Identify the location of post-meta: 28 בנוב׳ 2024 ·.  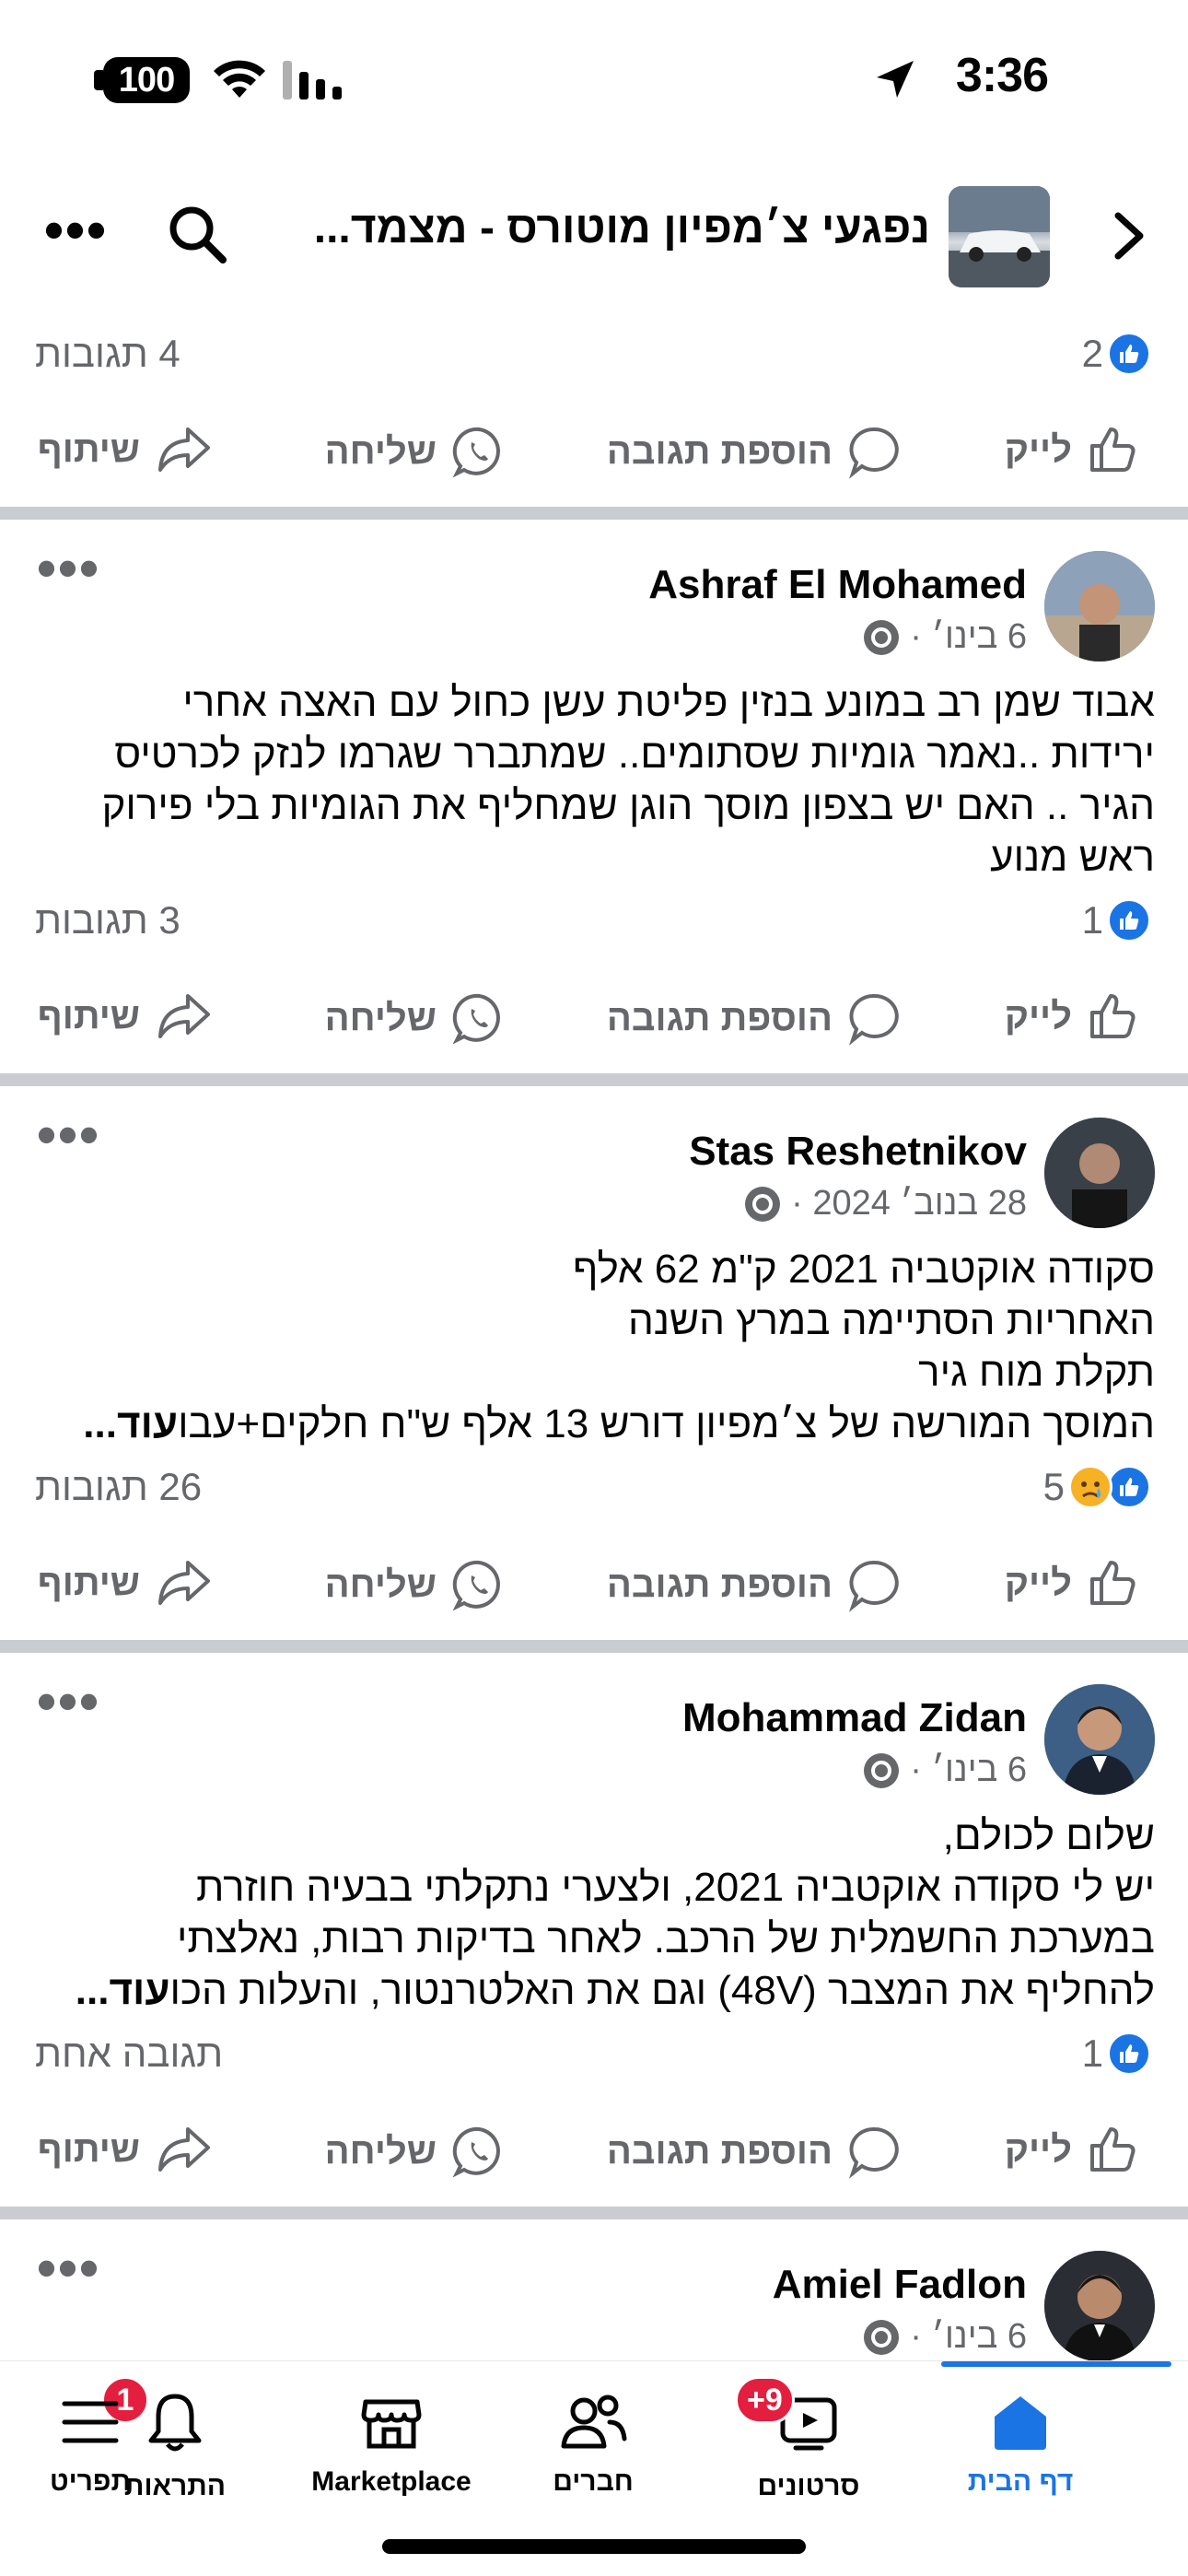
(886, 1204).